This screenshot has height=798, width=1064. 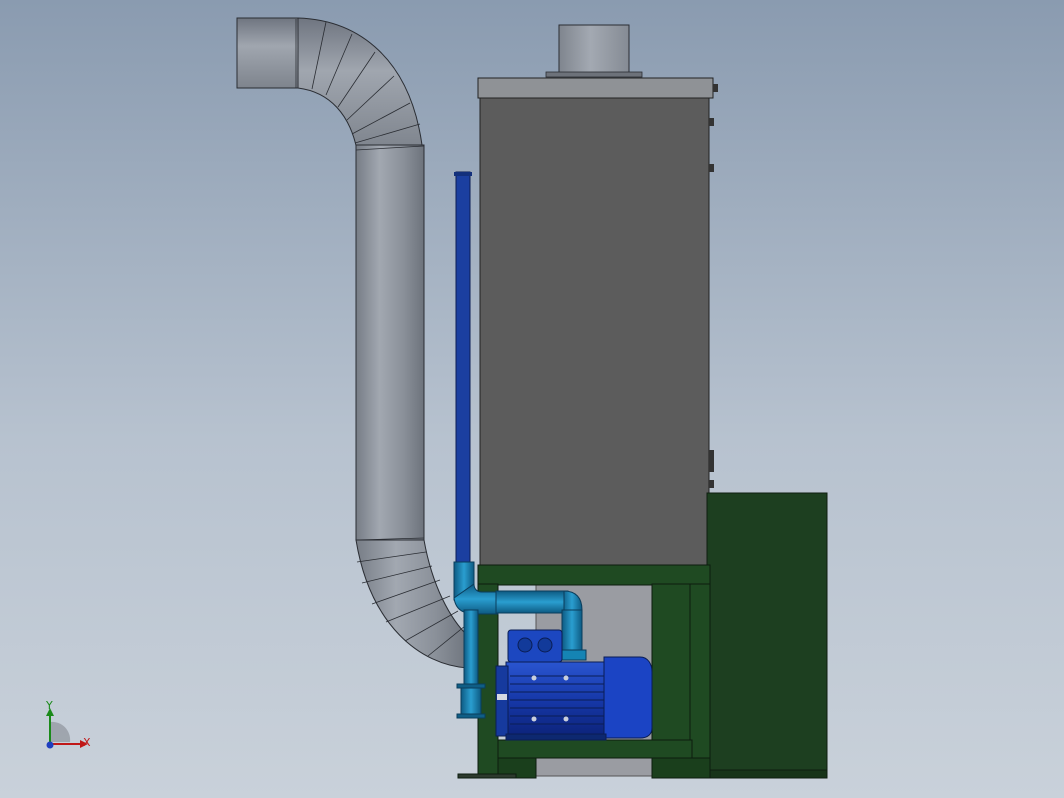 What do you see at coordinates (49, 705) in the screenshot?
I see `y-axis-label: Y` at bounding box center [49, 705].